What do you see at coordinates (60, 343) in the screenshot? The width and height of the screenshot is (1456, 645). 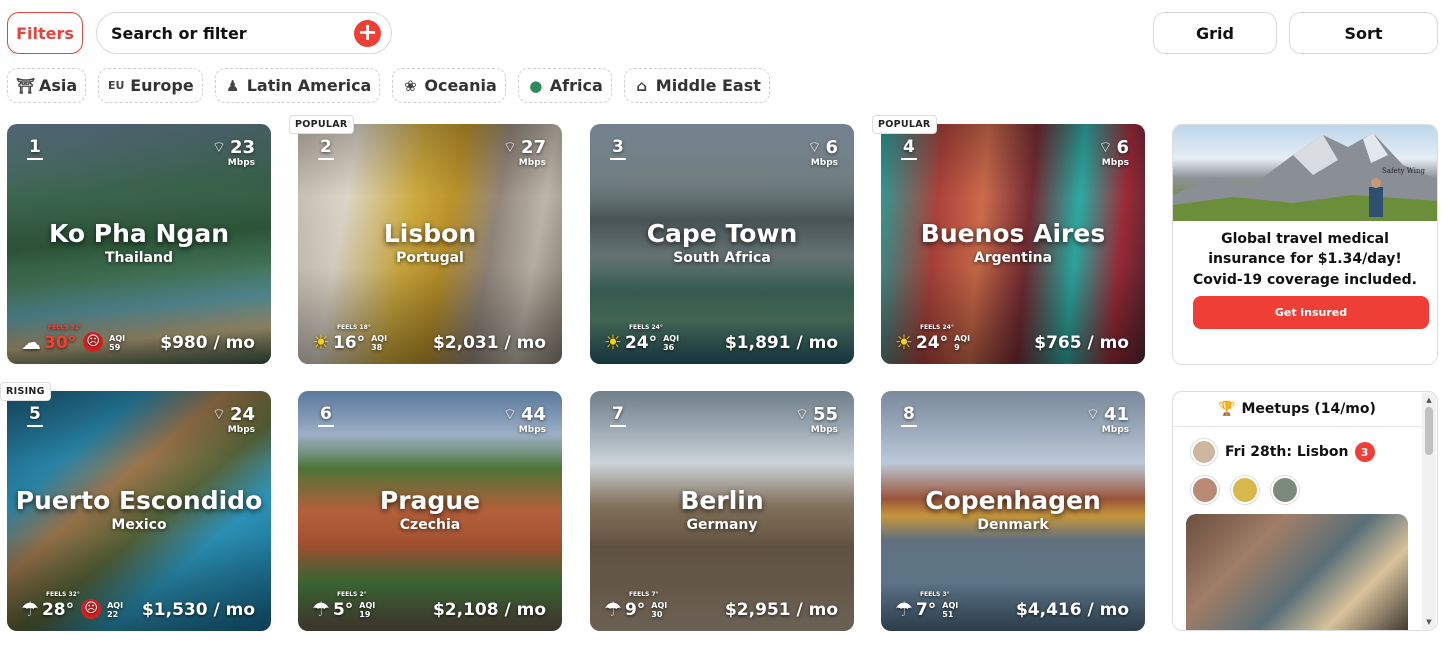 I see `temperature: 30°` at bounding box center [60, 343].